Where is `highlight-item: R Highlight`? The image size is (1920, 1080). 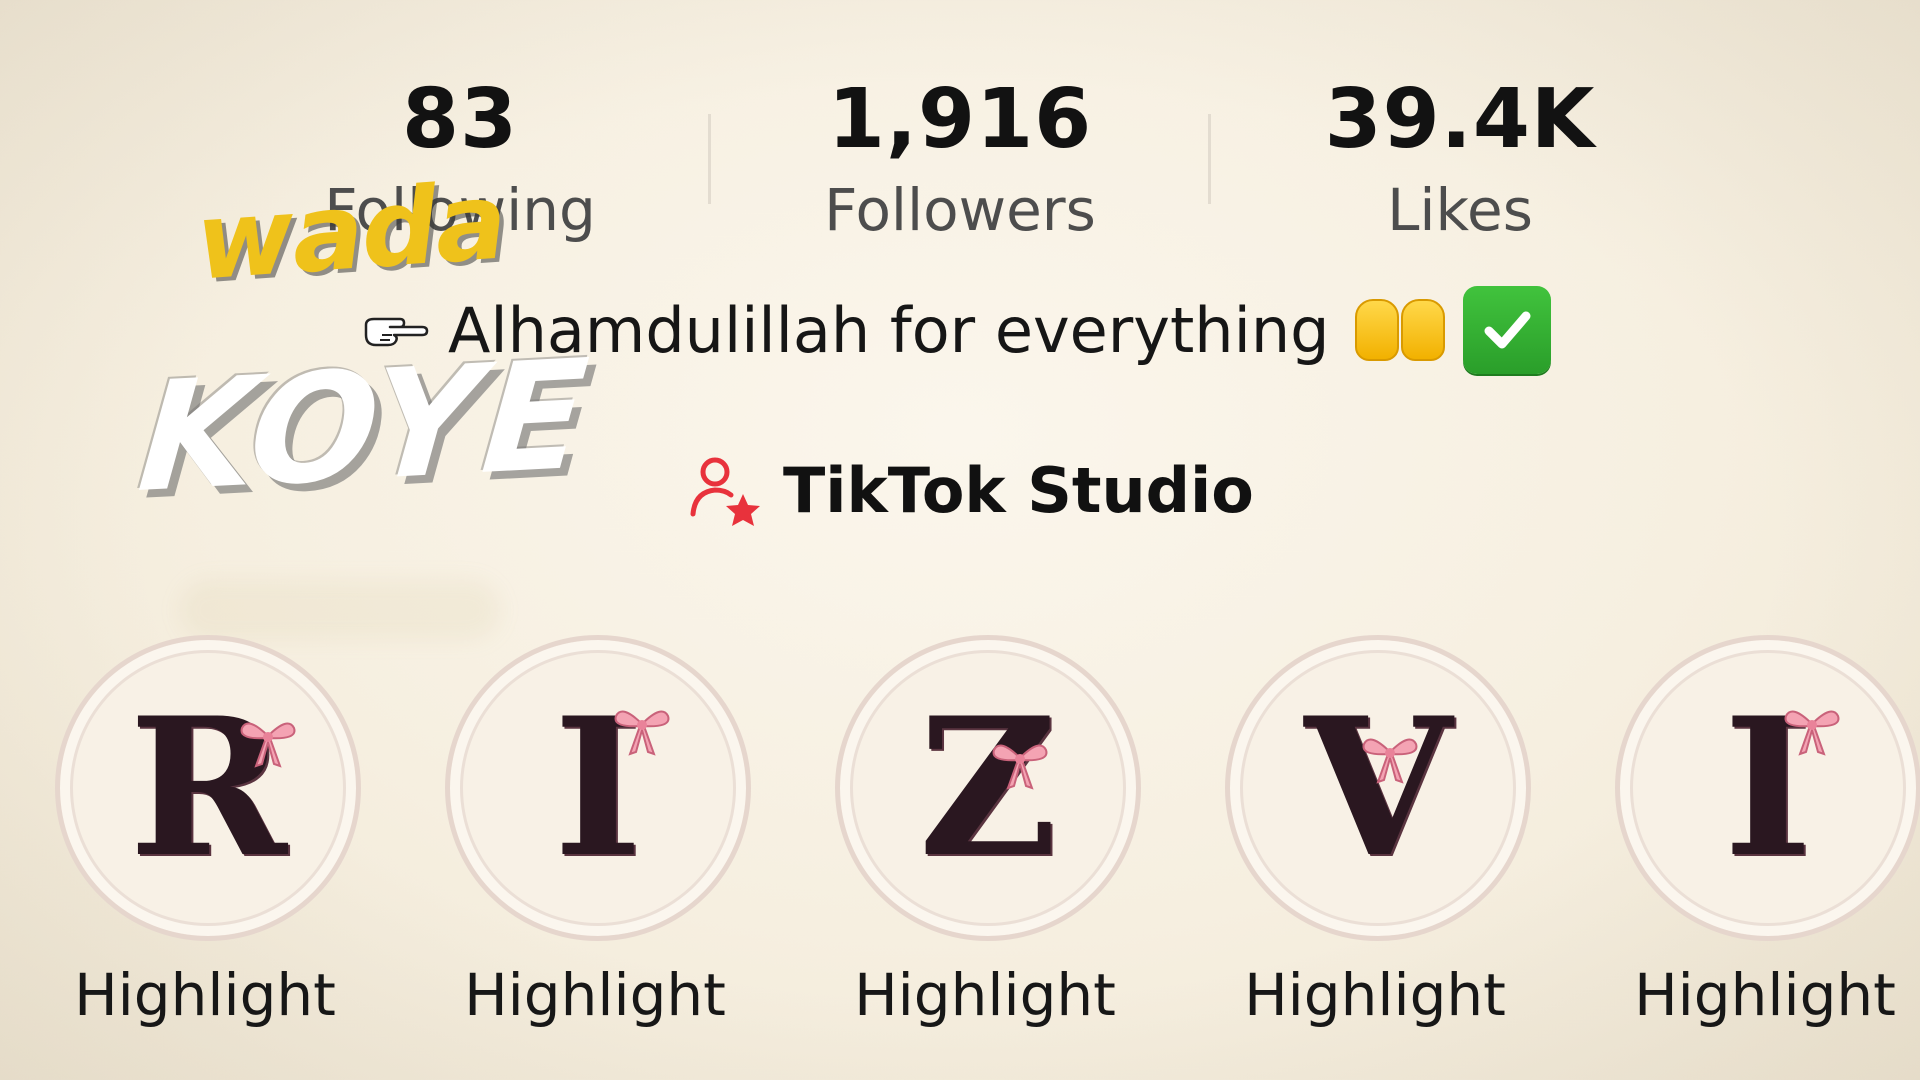 highlight-item: R Highlight is located at coordinates (208, 832).